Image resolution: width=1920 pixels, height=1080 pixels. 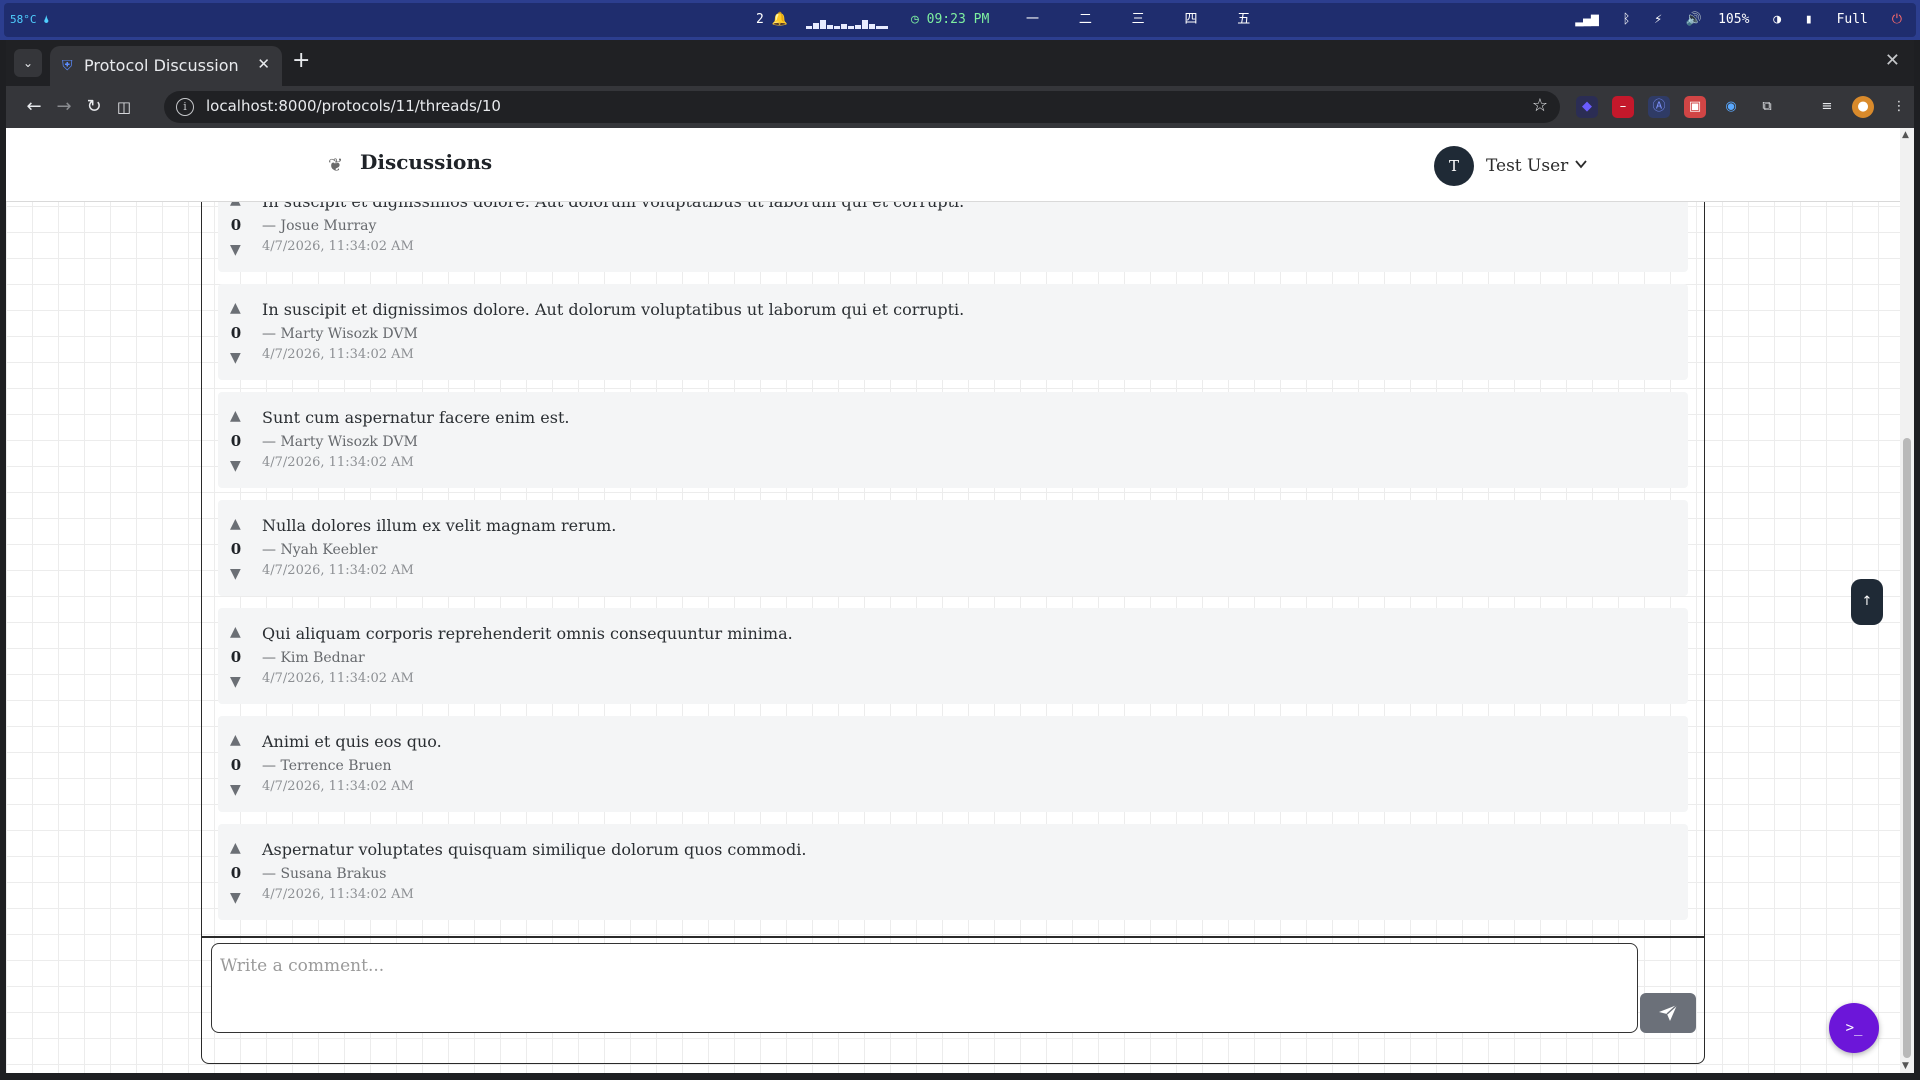 What do you see at coordinates (1863, 107) in the screenshot?
I see `profile-avatar: ●` at bounding box center [1863, 107].